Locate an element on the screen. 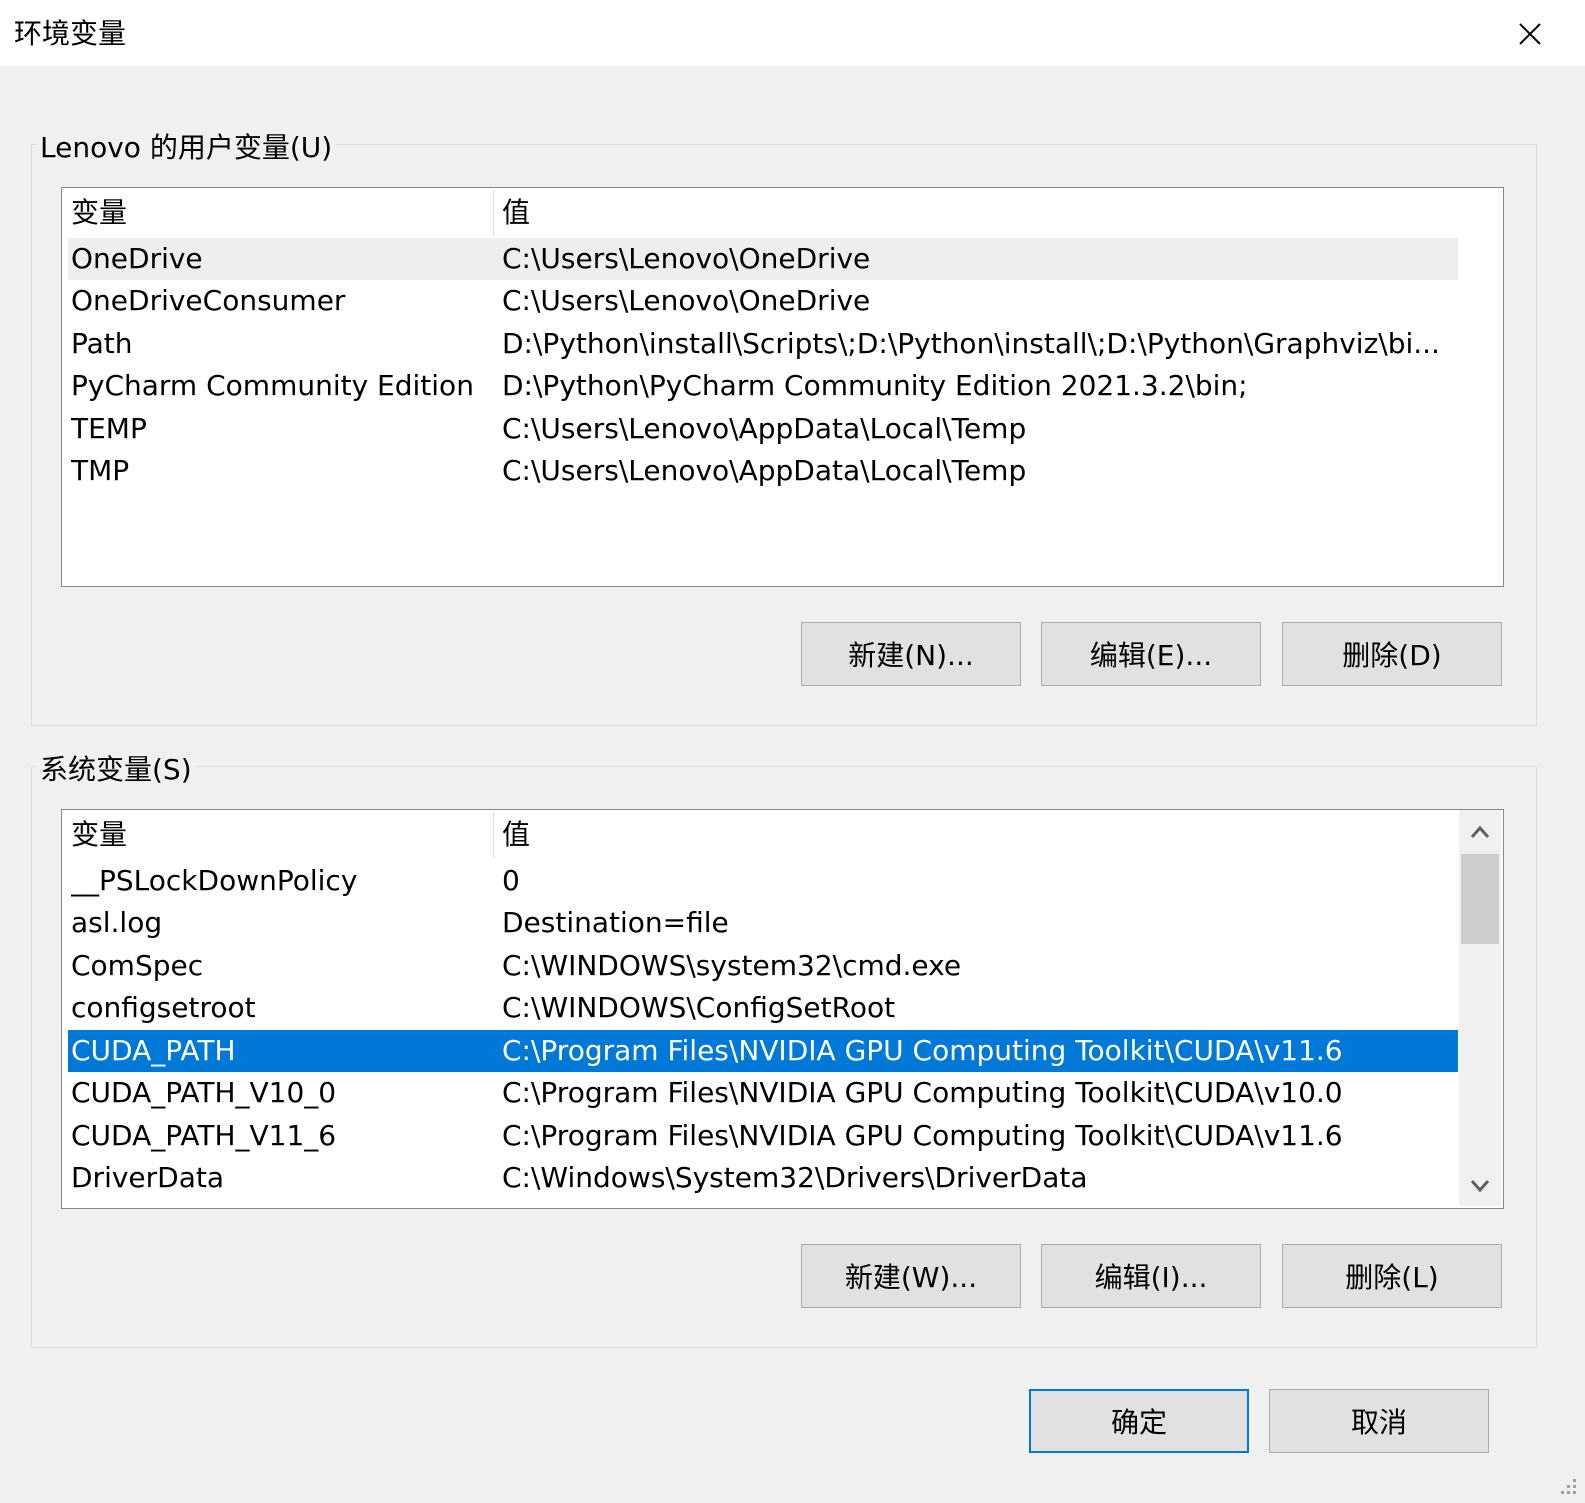  user-list-header: 变量 值 is located at coordinates (763, 213).